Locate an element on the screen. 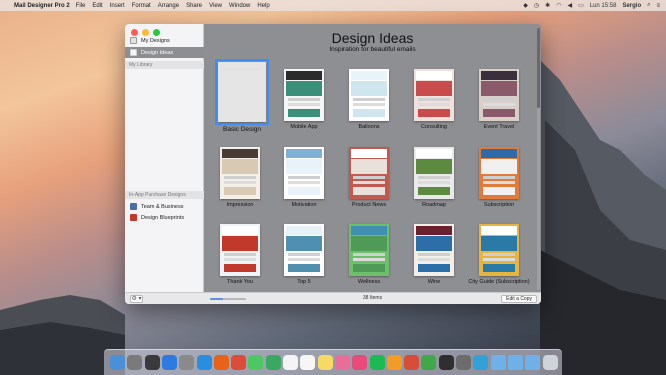 Image resolution: width=666 pixels, height=375 pixels. trash-icon is located at coordinates (550, 362).